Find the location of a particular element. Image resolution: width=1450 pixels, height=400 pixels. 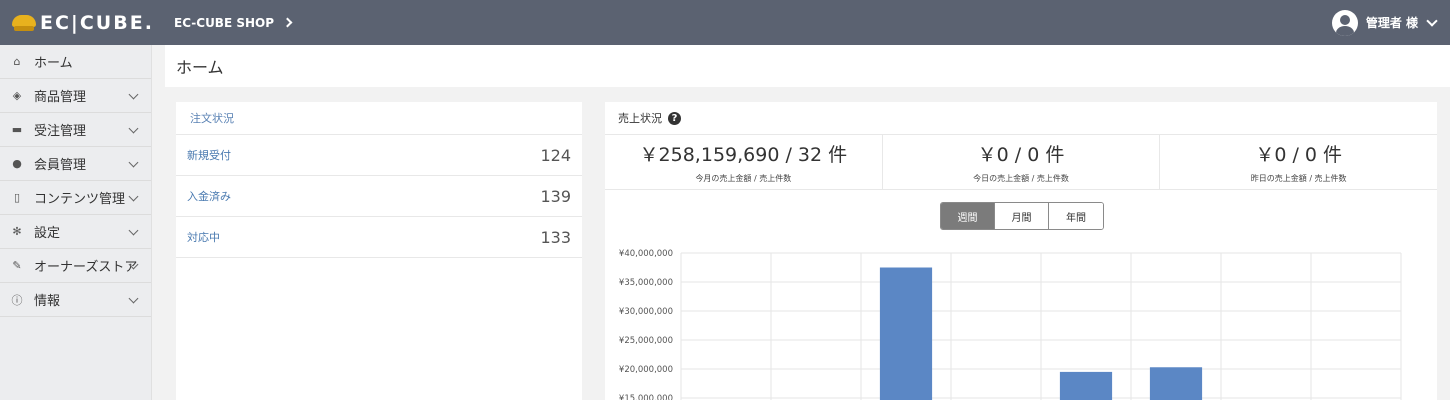

stat-label: 今日の売上金額 / 売上件数 is located at coordinates (1021, 178).